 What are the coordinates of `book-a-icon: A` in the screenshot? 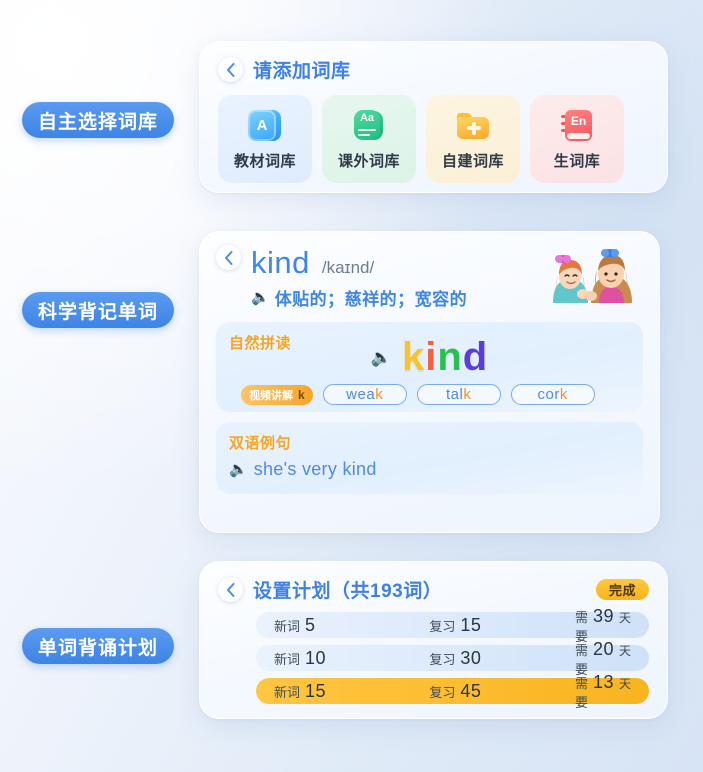 It's located at (265, 126).